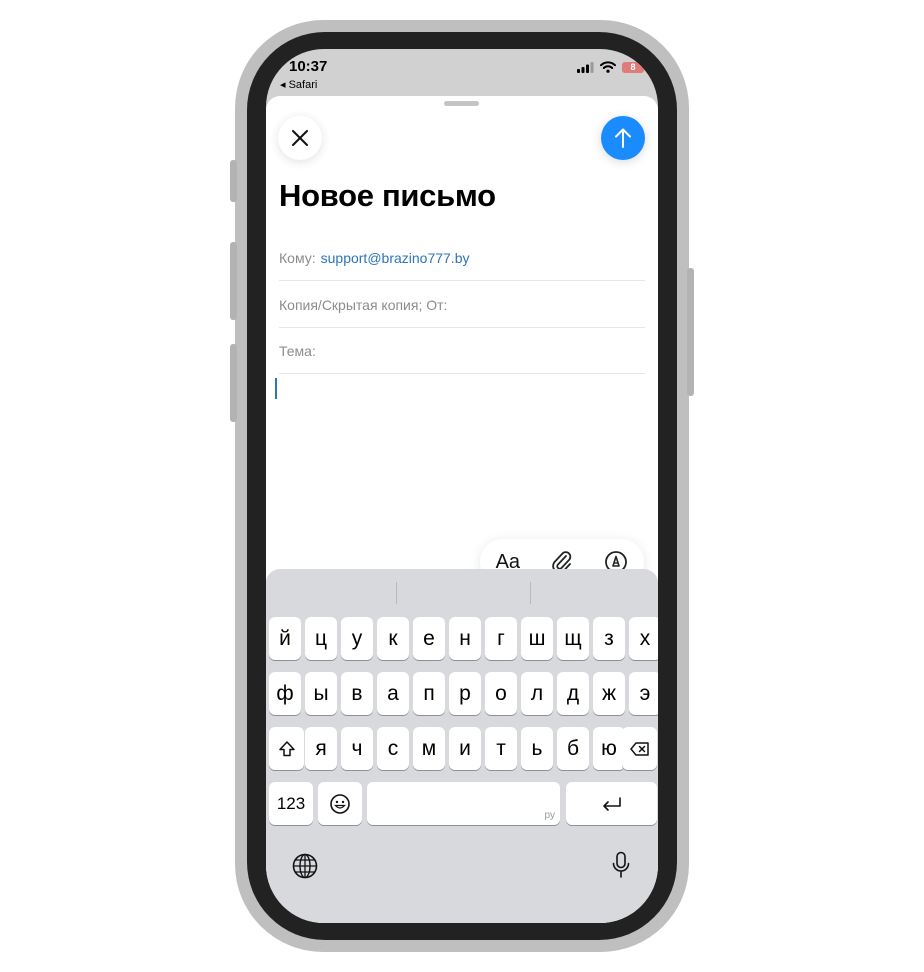 The width and height of the screenshot is (924, 972). I want to click on globe-icon, so click(305, 866).